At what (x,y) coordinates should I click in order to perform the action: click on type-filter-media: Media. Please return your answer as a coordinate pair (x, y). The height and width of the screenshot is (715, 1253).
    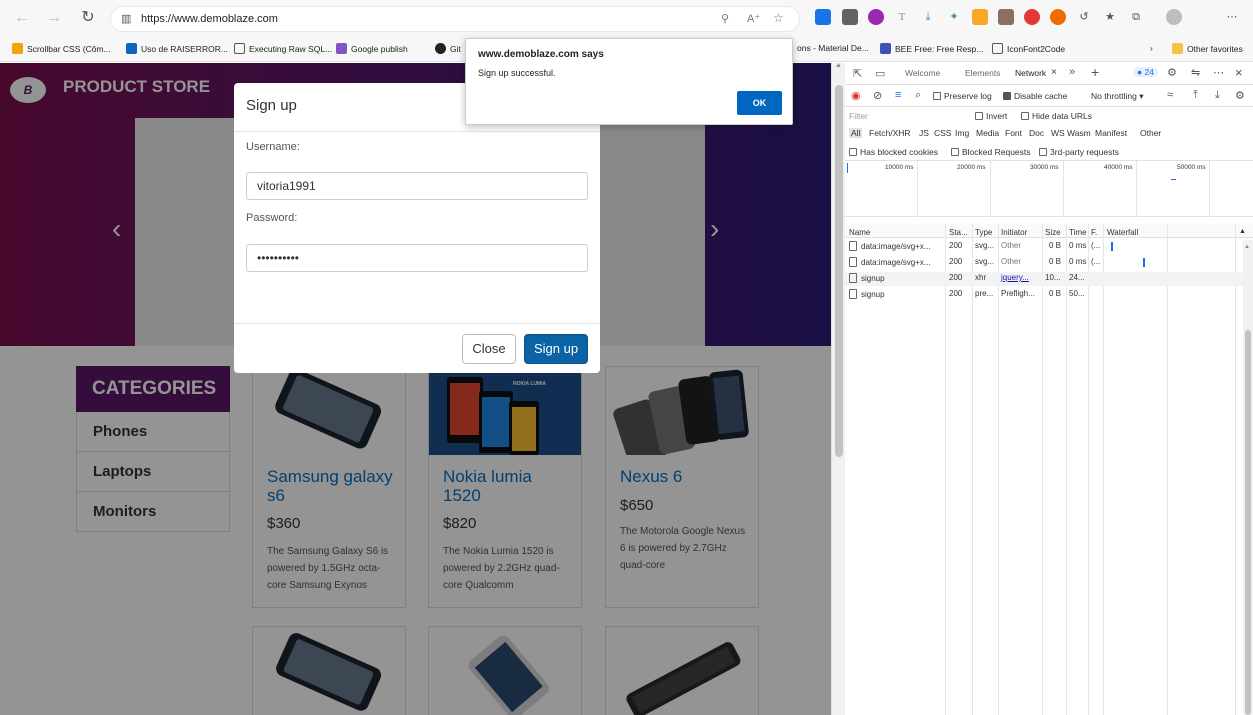
    Looking at the image, I should click on (987, 133).